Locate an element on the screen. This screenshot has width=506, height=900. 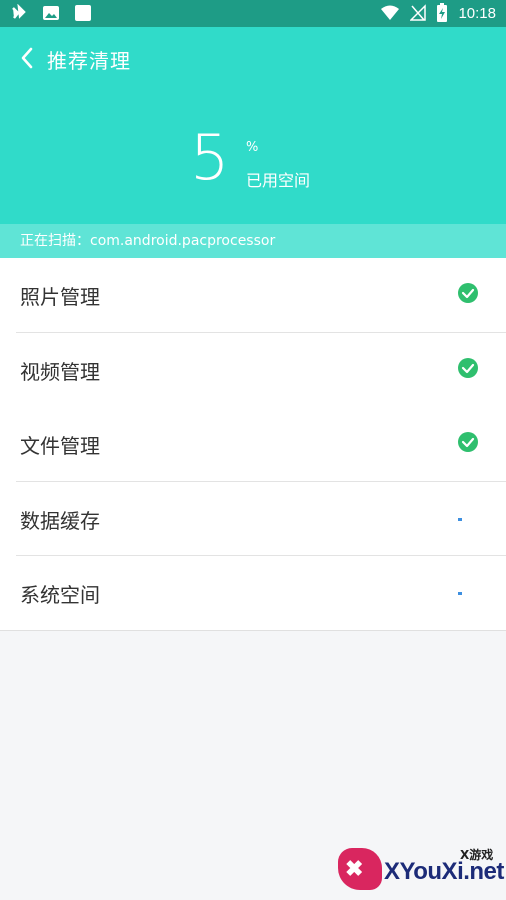
list-item-files: 文件管理 is located at coordinates (253, 444).